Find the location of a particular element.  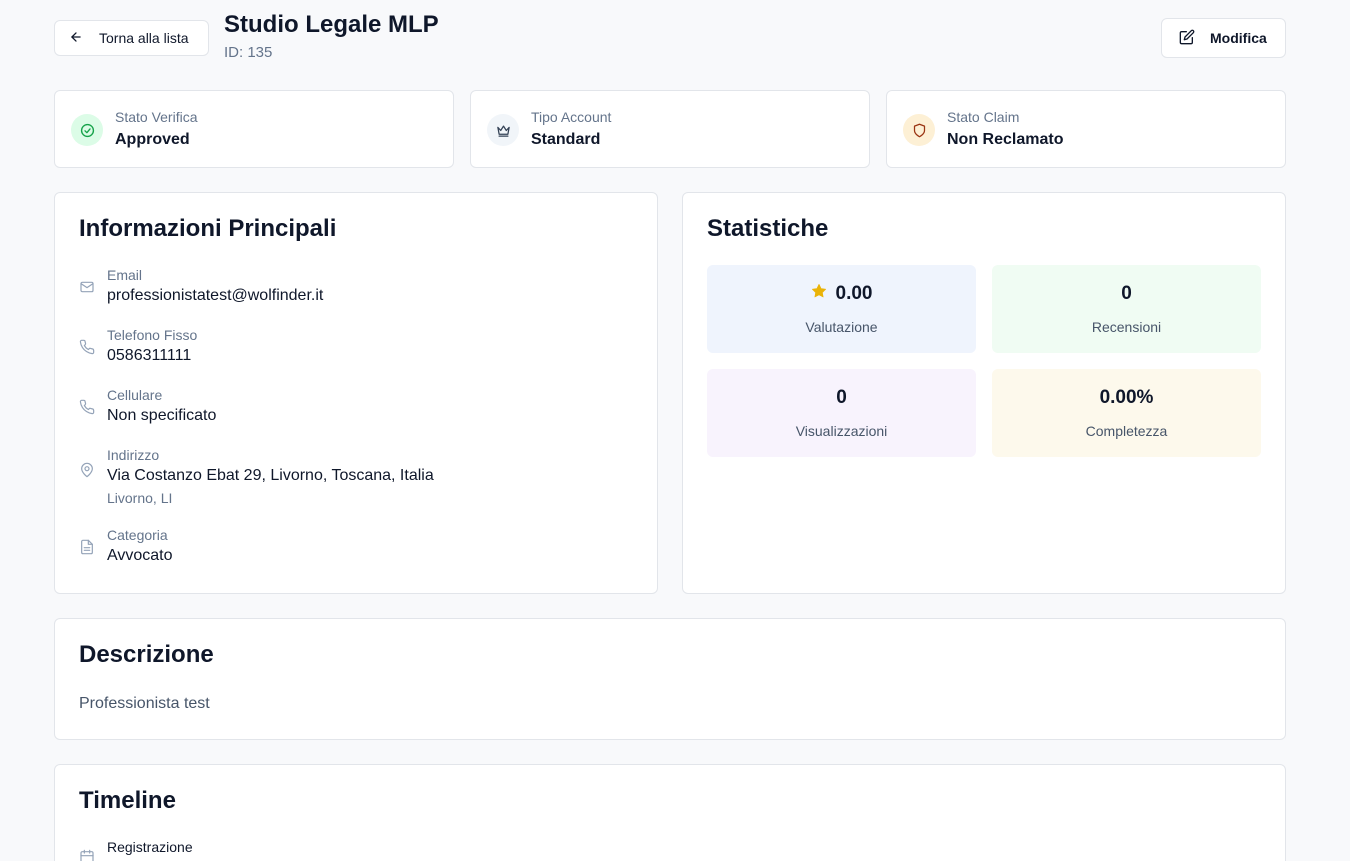

description-text: Professionista test is located at coordinates (144, 703).